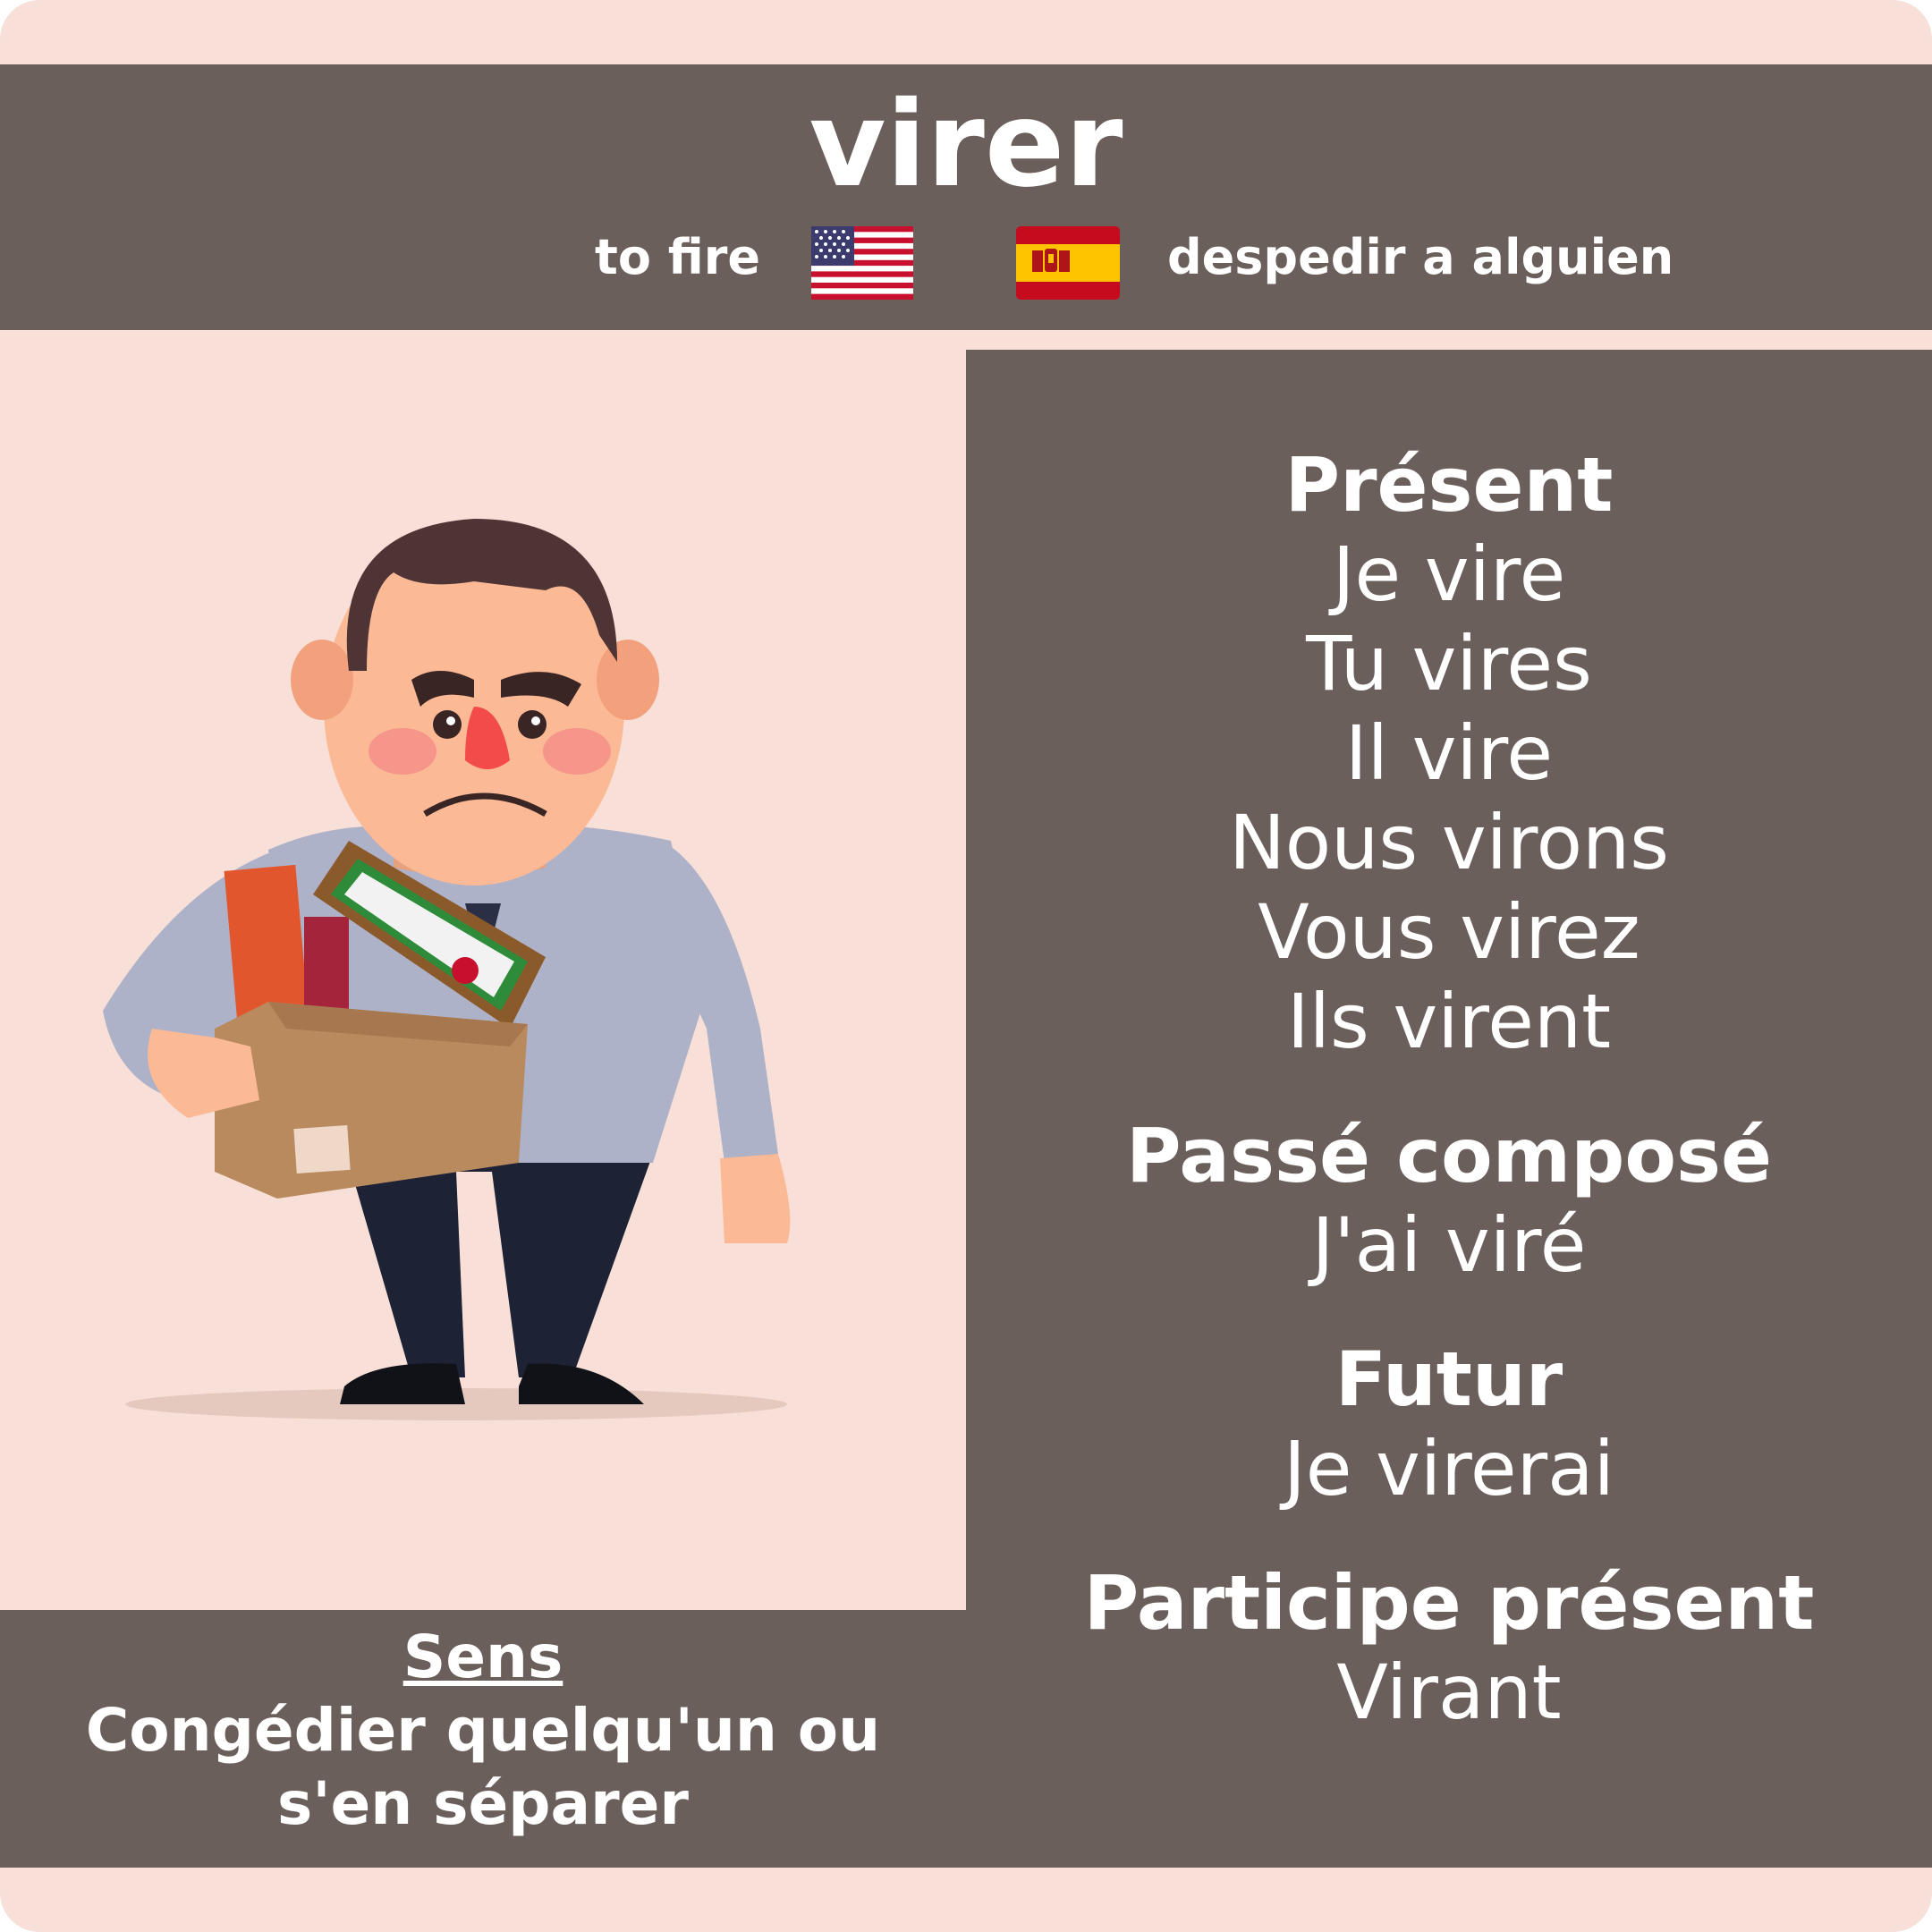  What do you see at coordinates (1449, 1692) in the screenshot?
I see `participe-present-form: Virant` at bounding box center [1449, 1692].